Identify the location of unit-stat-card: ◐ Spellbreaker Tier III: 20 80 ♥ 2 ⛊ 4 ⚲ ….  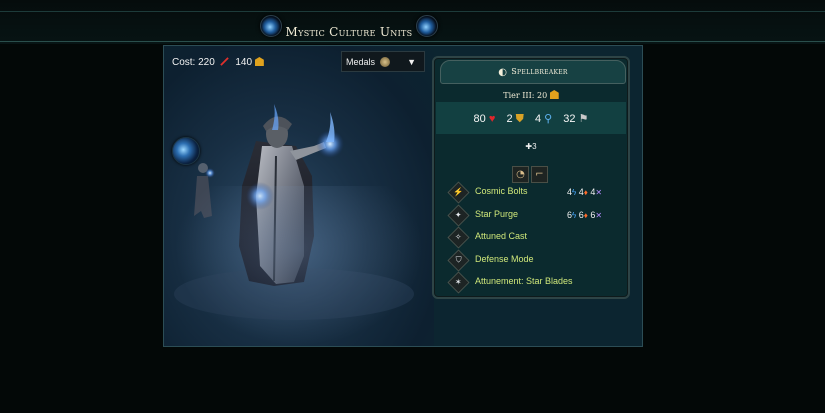
(531, 177).